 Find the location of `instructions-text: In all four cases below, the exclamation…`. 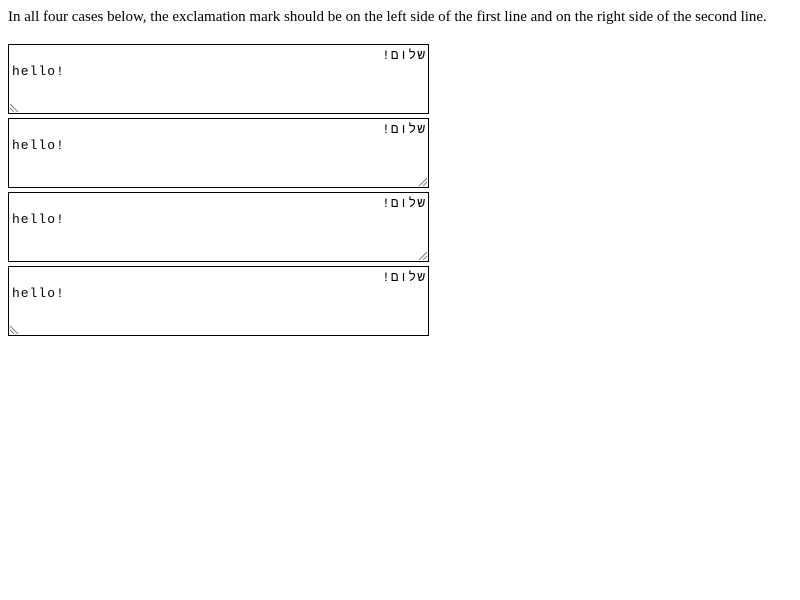

instructions-text: In all four cases below, the exclamation… is located at coordinates (387, 17).